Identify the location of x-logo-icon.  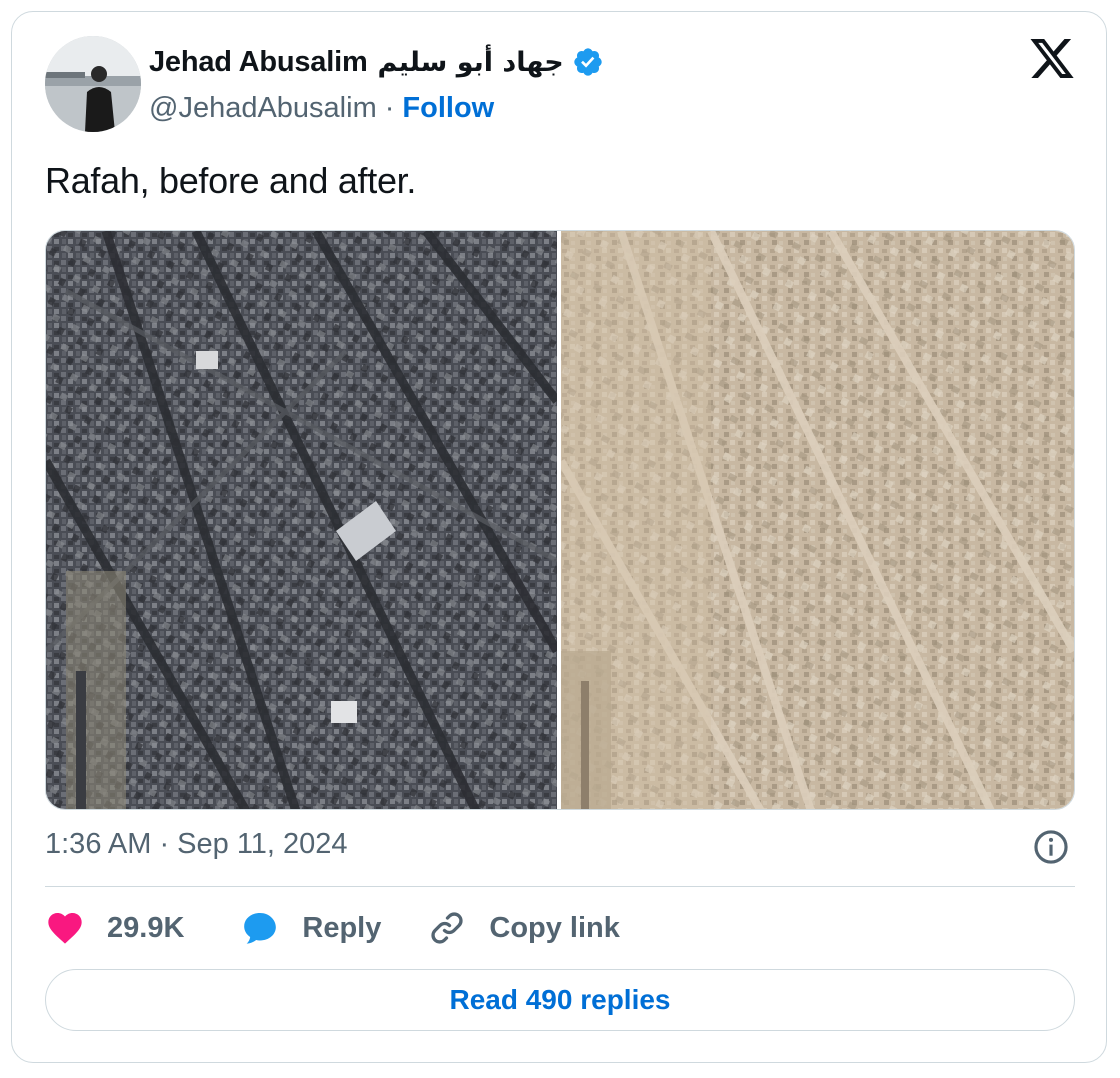
(1052, 61).